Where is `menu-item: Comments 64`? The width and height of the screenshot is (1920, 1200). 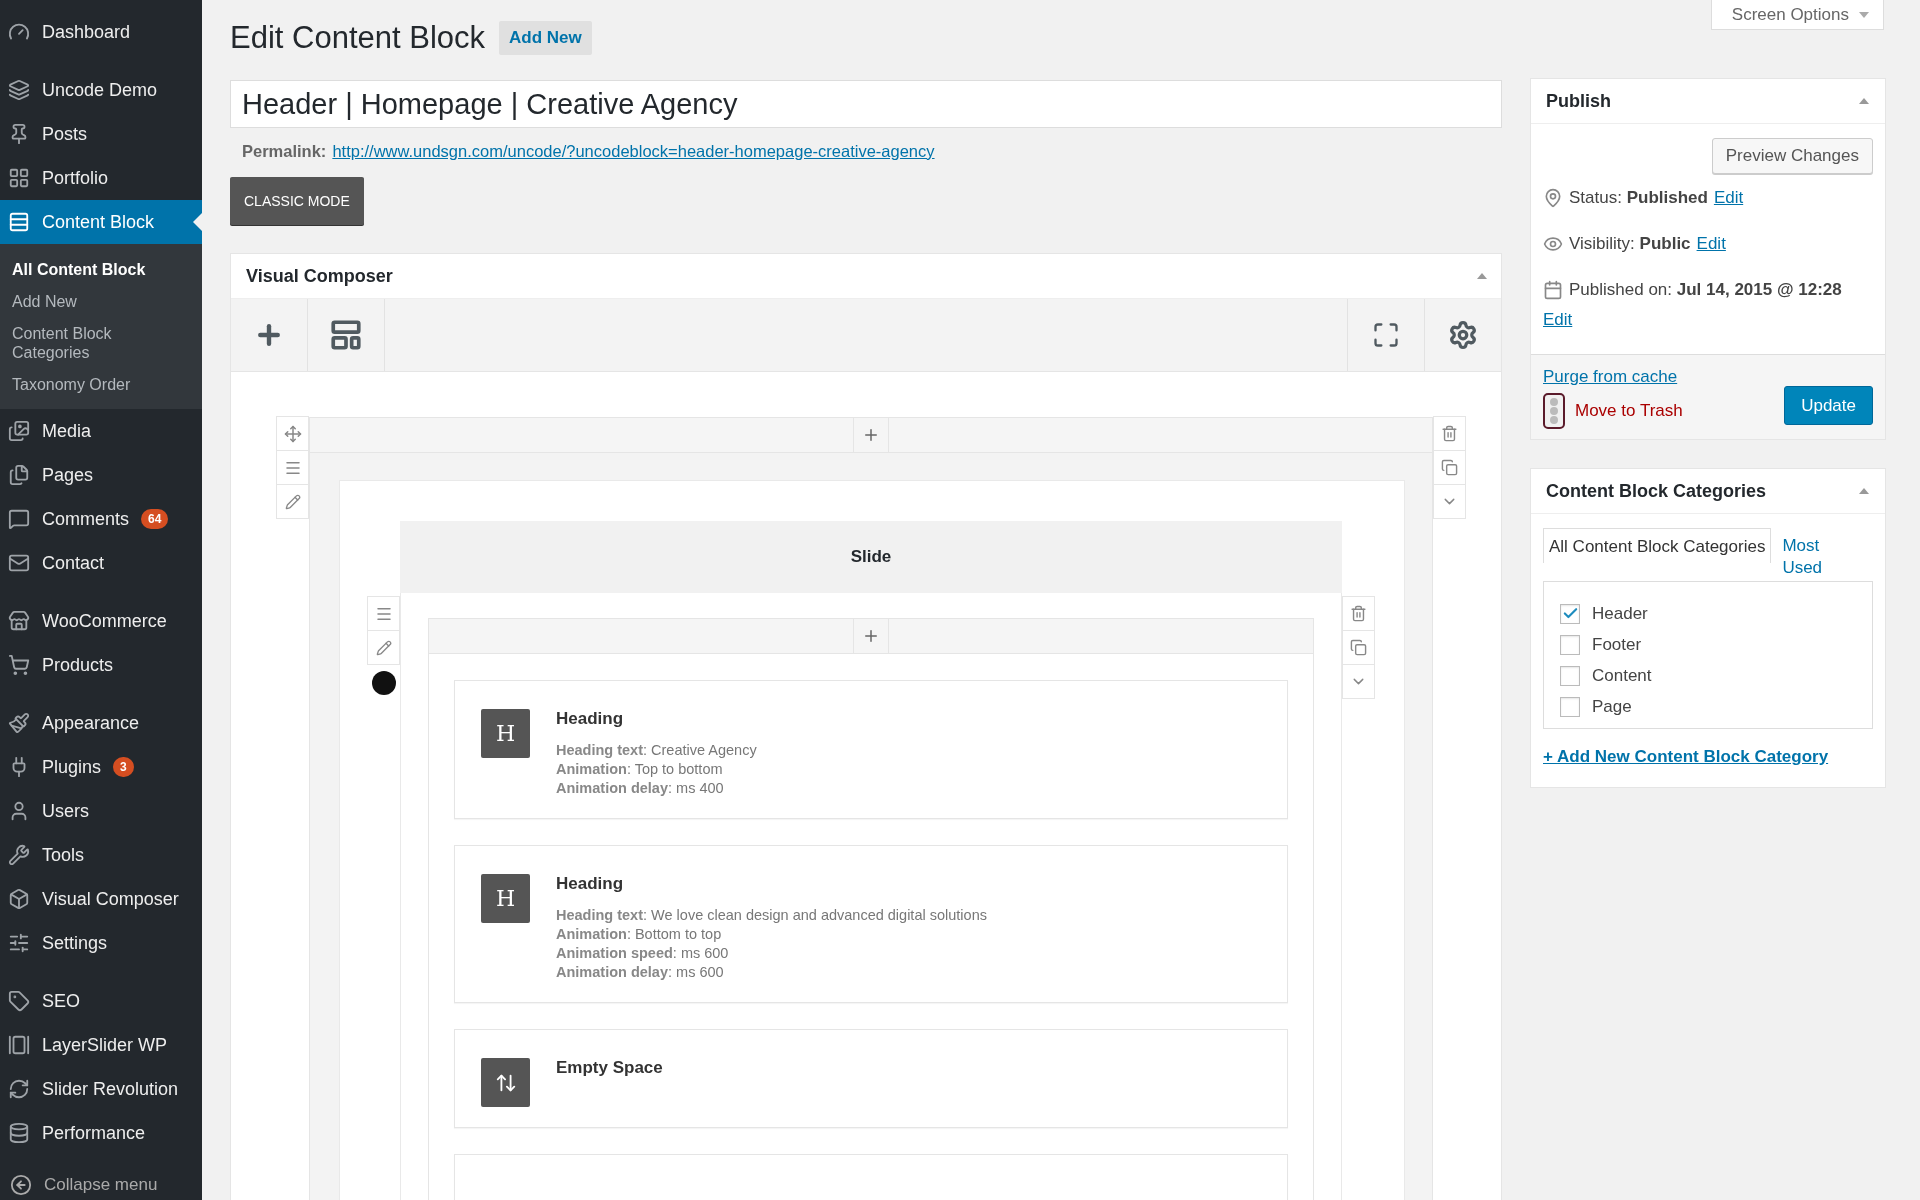 menu-item: Comments 64 is located at coordinates (101, 519).